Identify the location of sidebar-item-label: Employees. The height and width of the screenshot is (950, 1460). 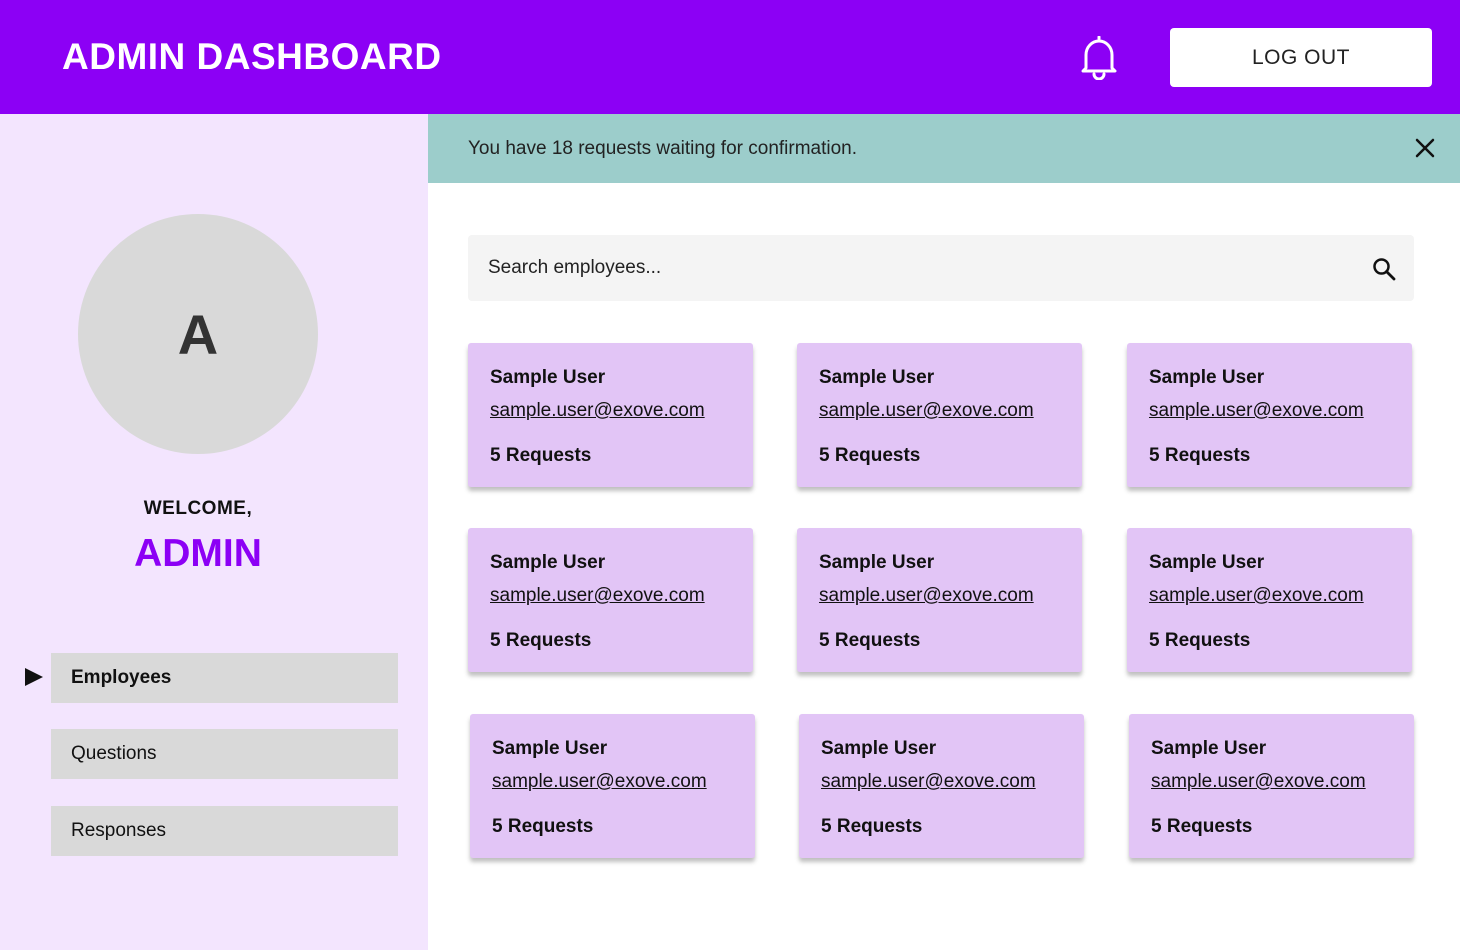
(121, 677).